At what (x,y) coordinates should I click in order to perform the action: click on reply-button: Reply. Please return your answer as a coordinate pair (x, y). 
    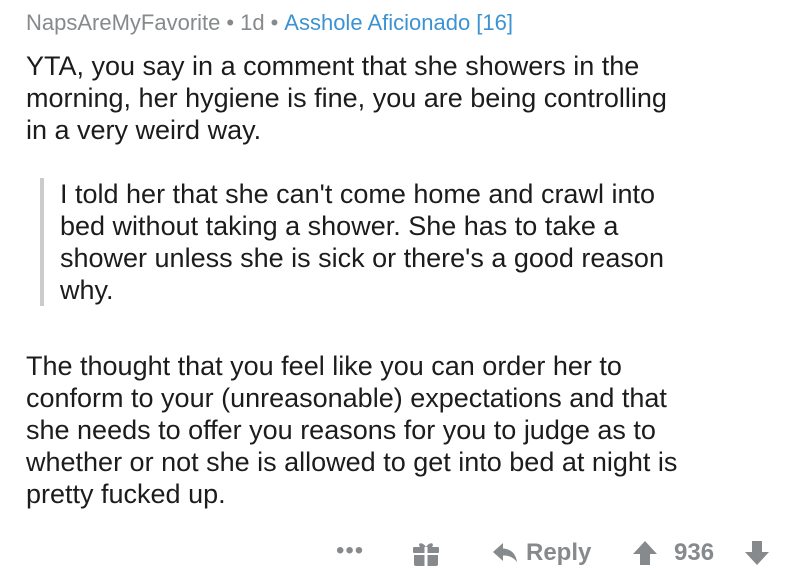
    Looking at the image, I should click on (541, 553).